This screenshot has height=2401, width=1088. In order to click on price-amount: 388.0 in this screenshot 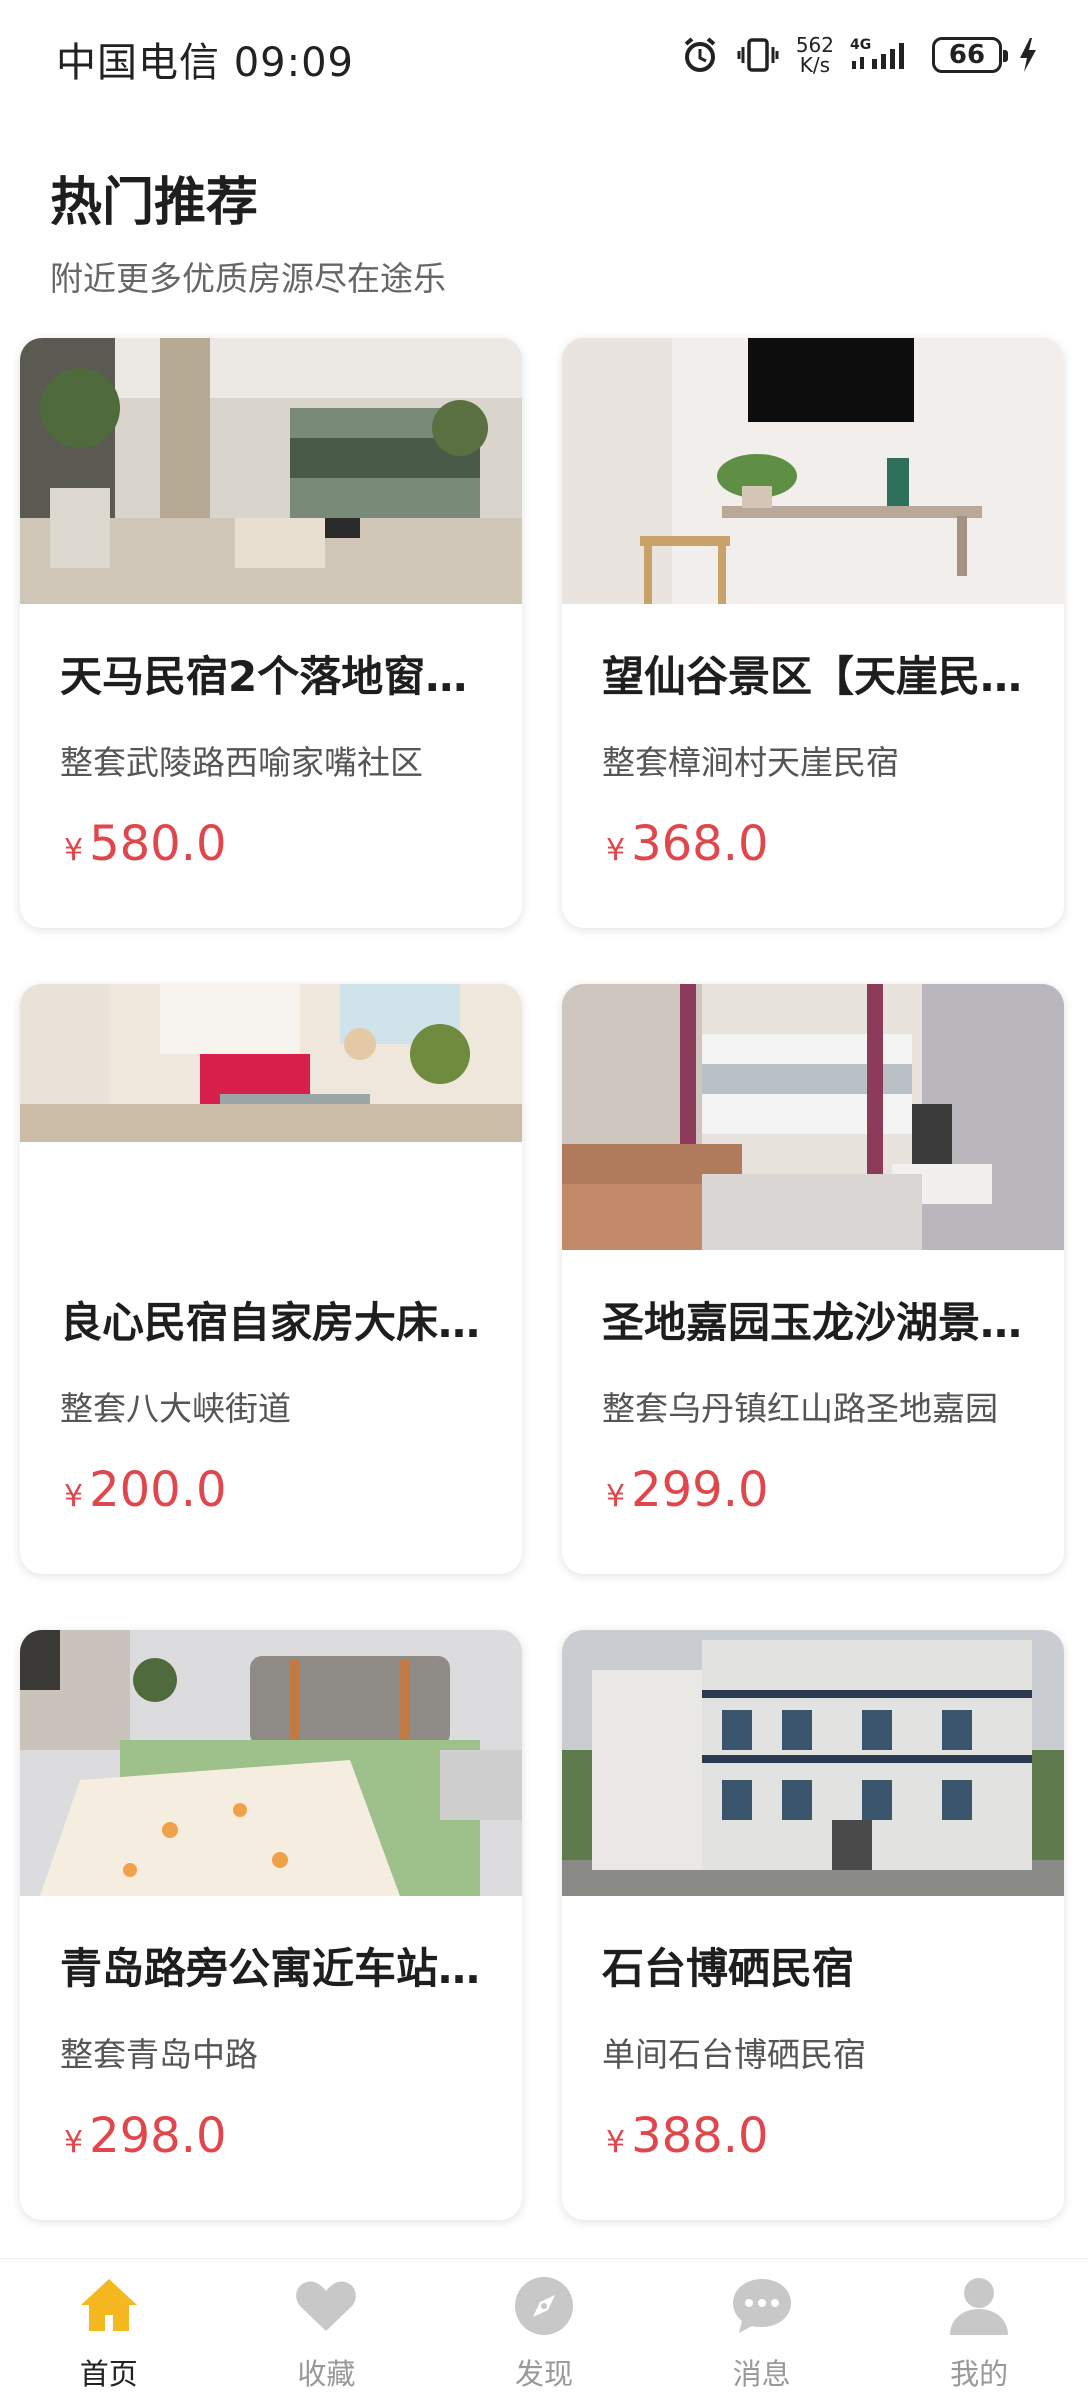, I will do `click(700, 2136)`.